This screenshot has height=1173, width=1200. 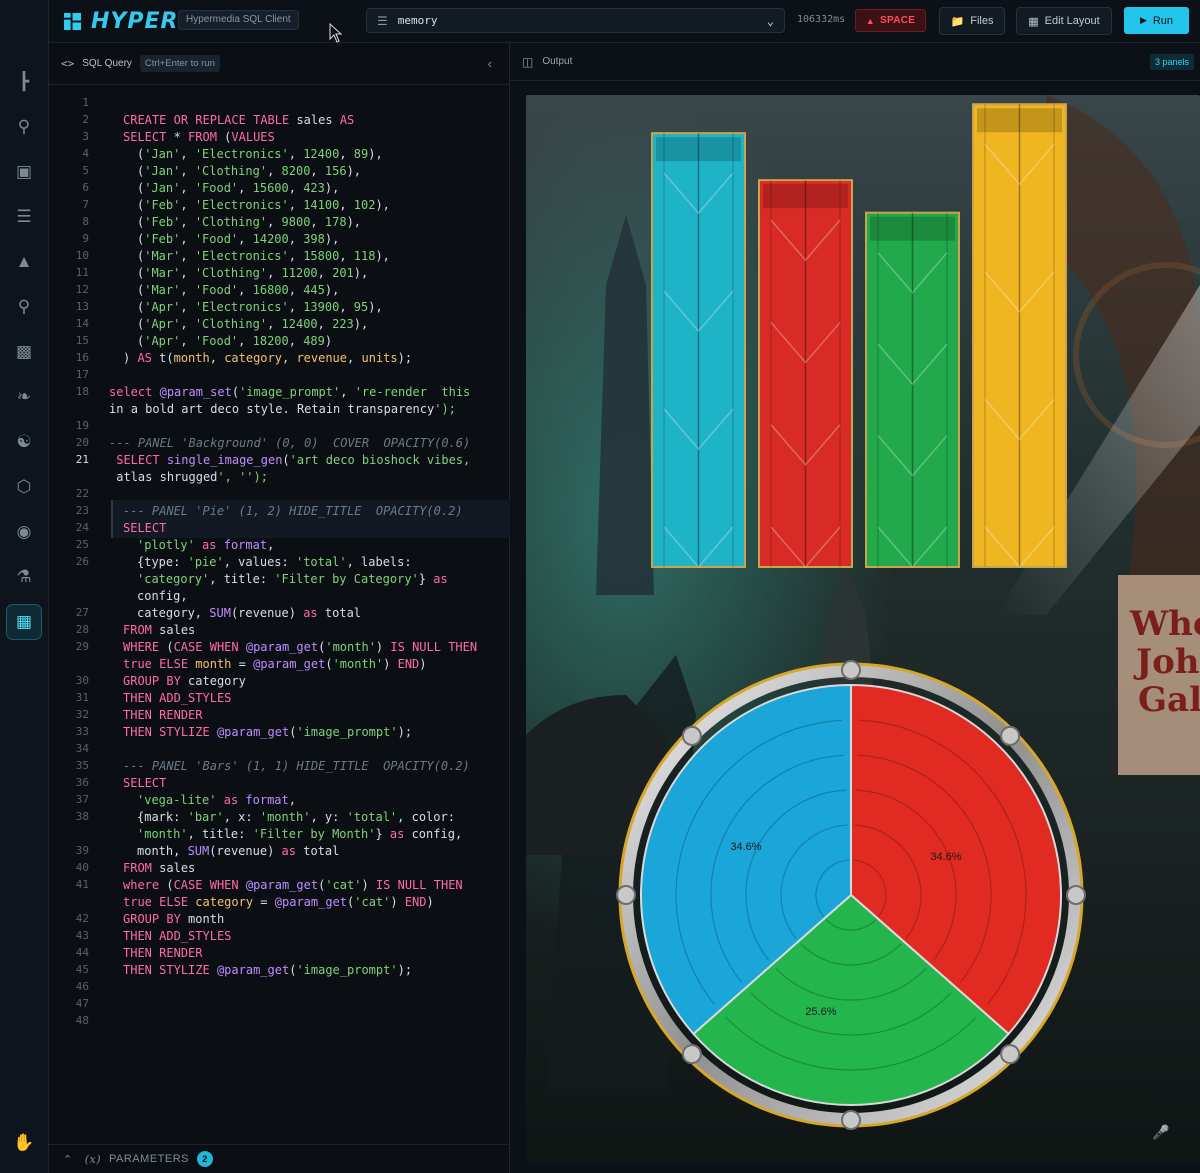 I want to click on elapsed-time: 106332ms, so click(x=821, y=19).